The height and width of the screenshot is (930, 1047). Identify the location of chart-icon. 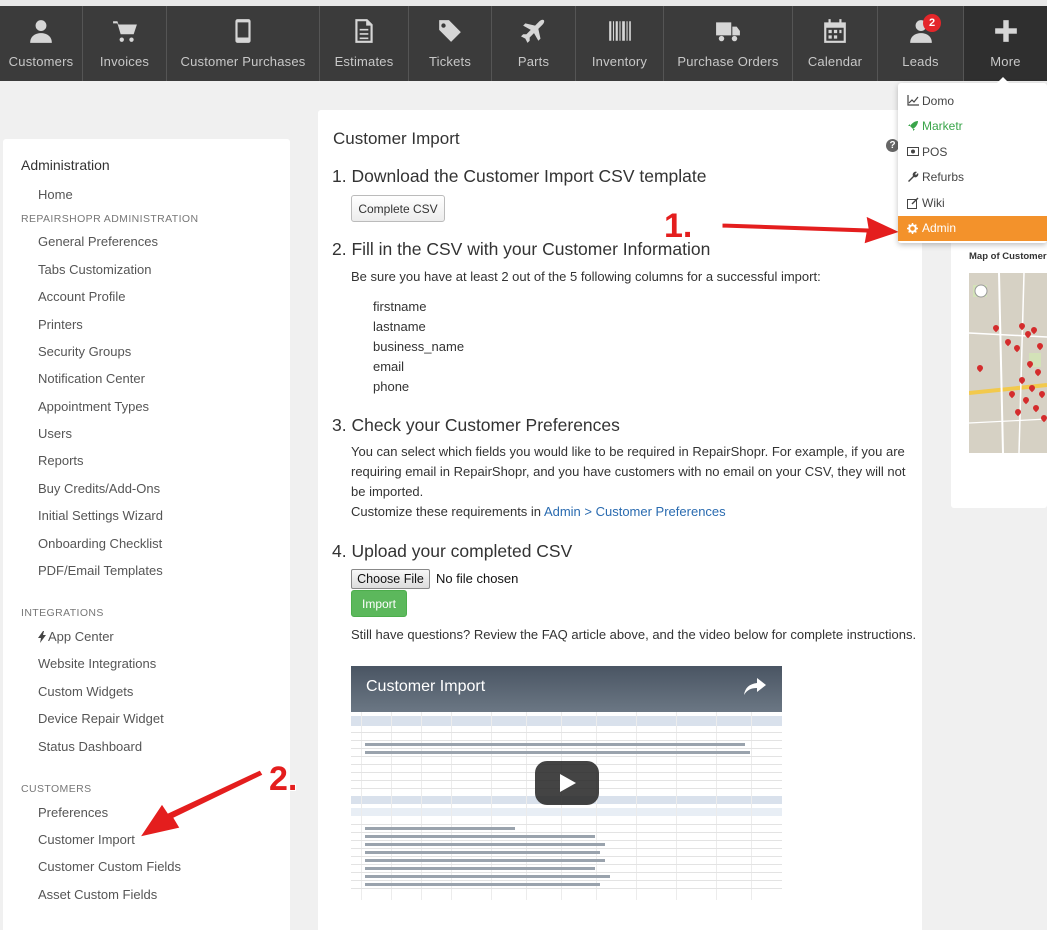
(912, 100).